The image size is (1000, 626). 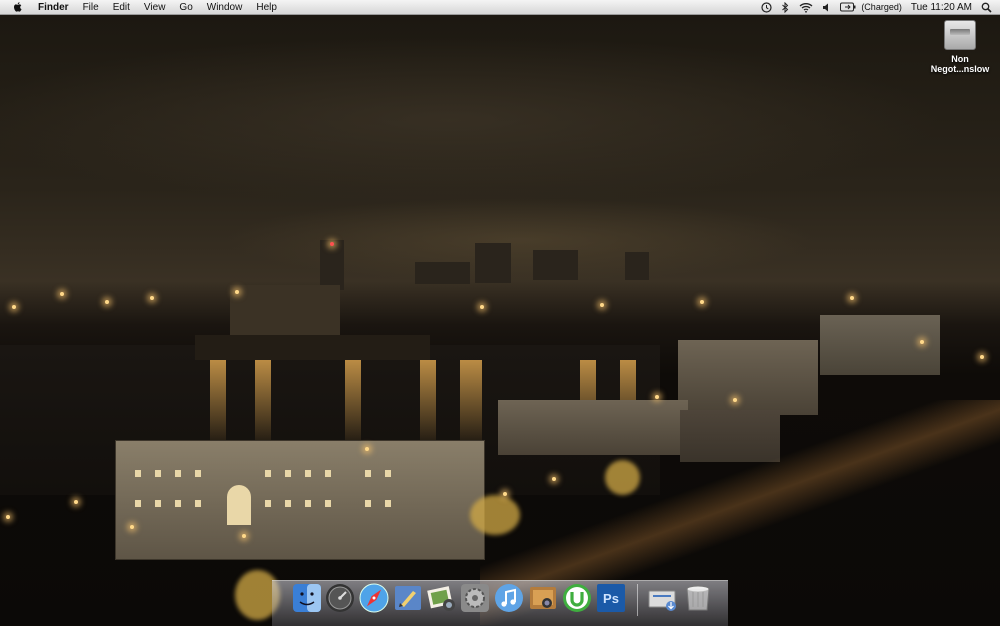 I want to click on finder-icon, so click(x=307, y=598).